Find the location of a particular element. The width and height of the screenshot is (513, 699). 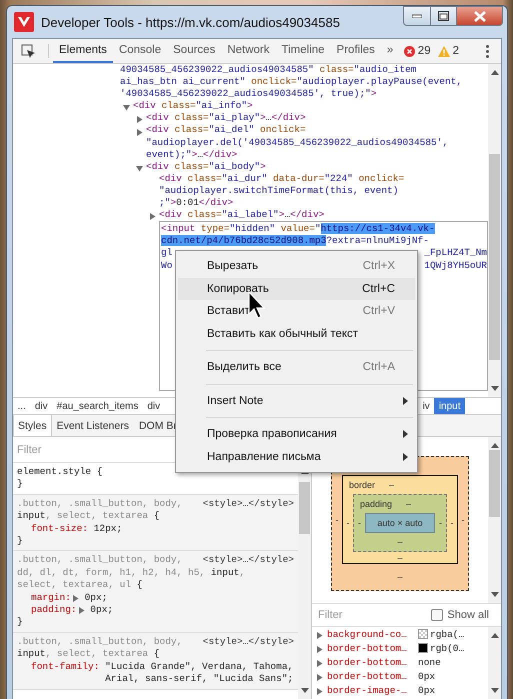

maximize-button is located at coordinates (443, 16).